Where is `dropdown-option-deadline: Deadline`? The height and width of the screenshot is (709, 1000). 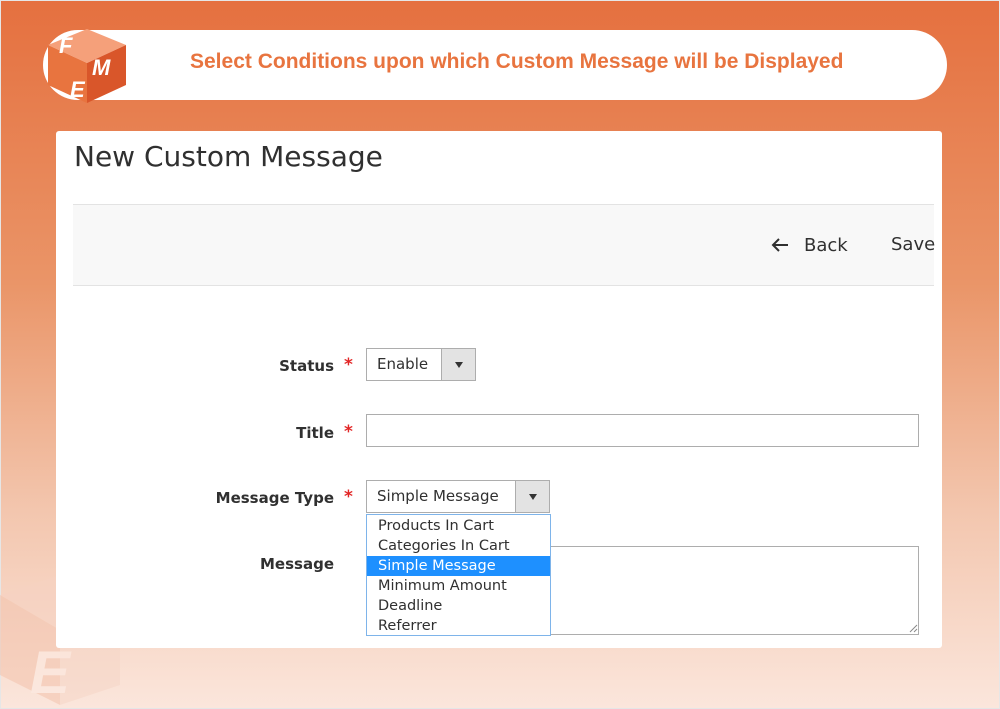 dropdown-option-deadline: Deadline is located at coordinates (458, 606).